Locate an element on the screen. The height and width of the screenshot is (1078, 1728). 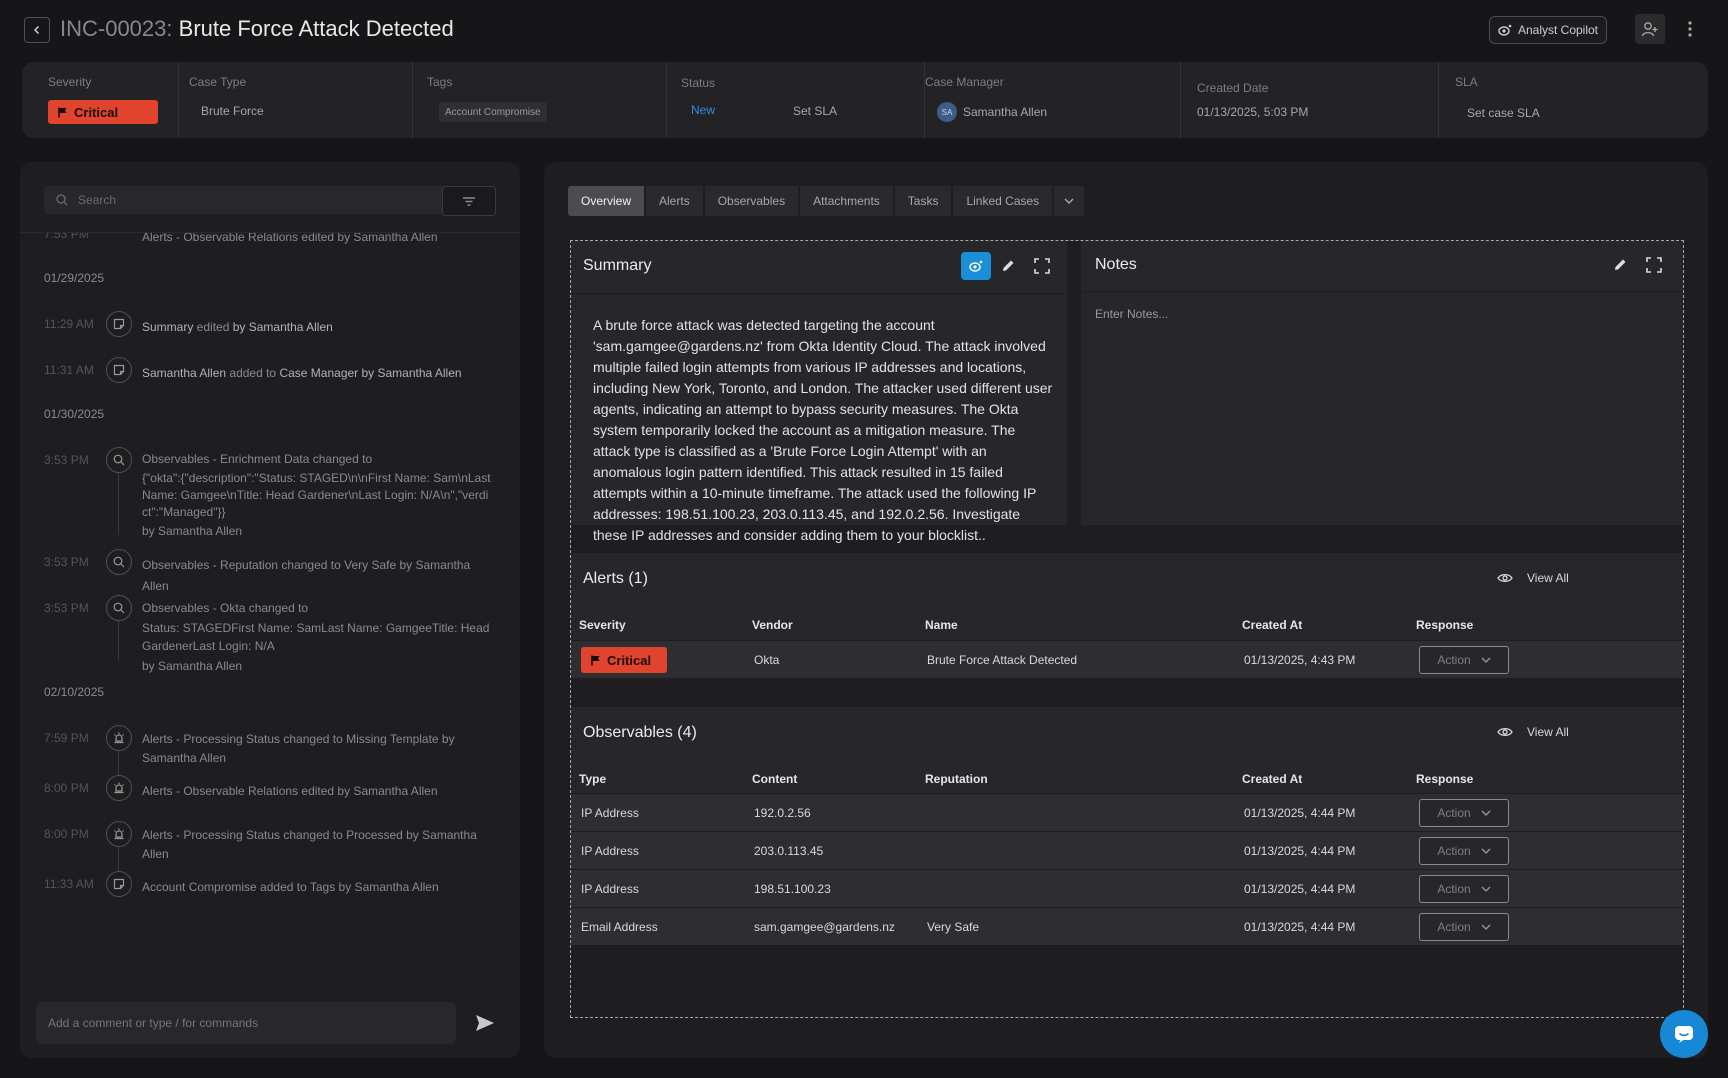
send-button is located at coordinates (485, 1023).